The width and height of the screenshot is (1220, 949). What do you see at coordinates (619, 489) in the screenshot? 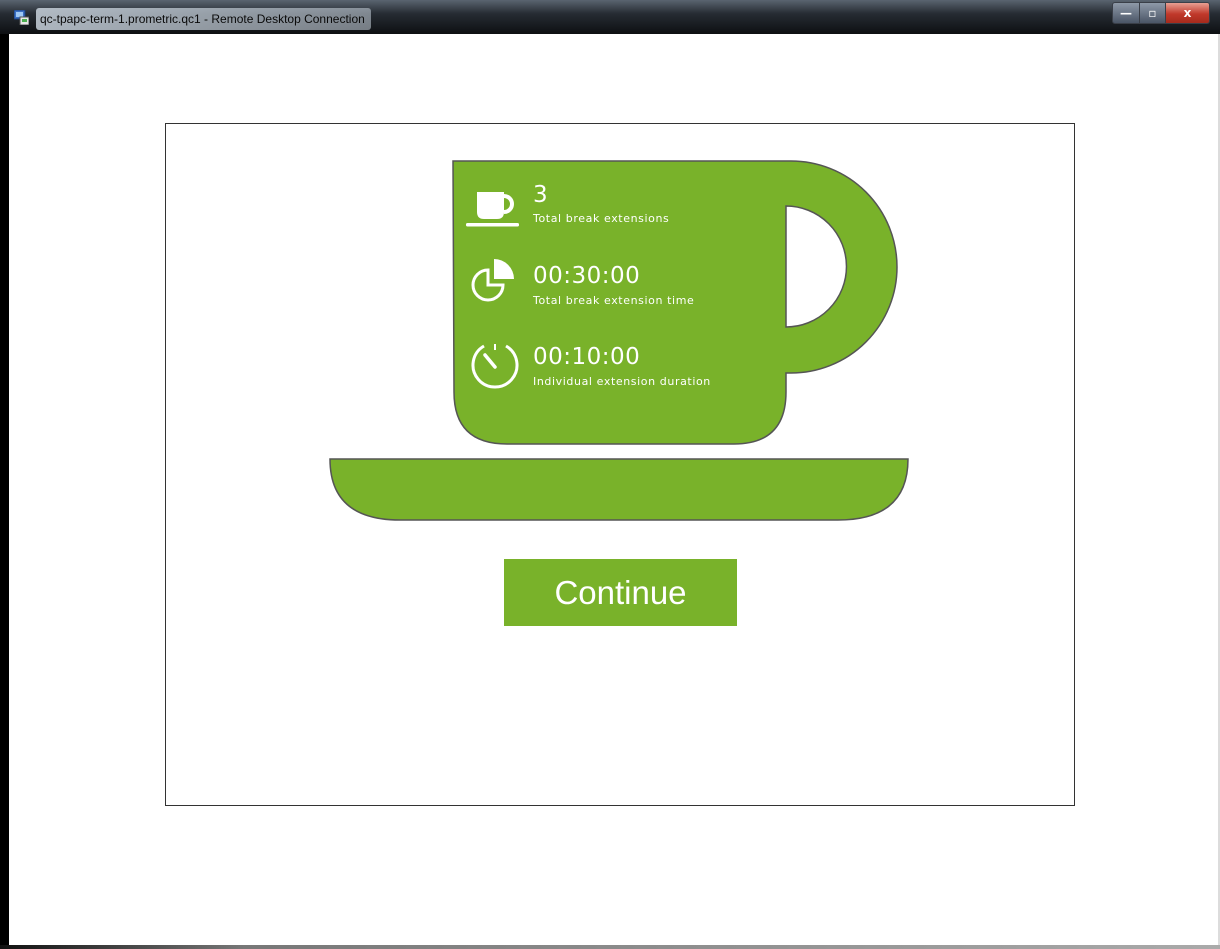
I see `saucer-shape` at bounding box center [619, 489].